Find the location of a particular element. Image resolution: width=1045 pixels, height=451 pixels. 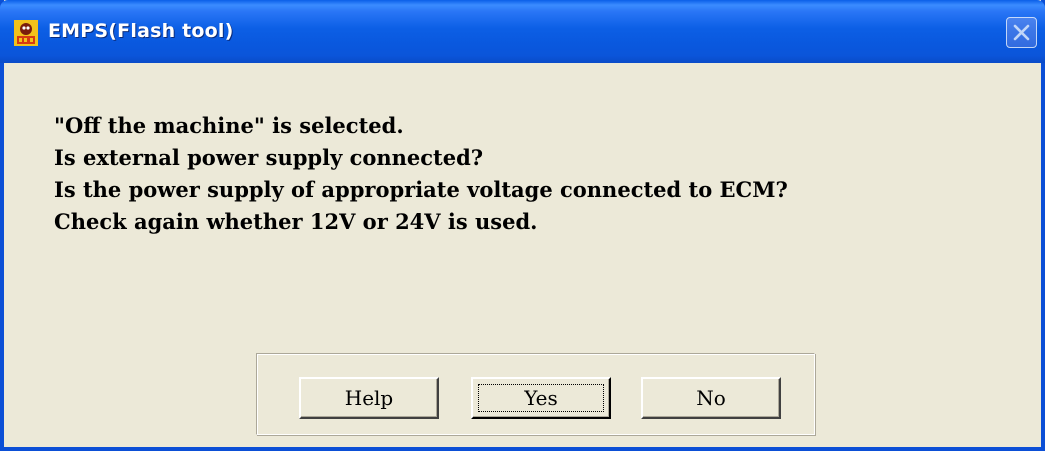

no-button-label: No is located at coordinates (711, 398).